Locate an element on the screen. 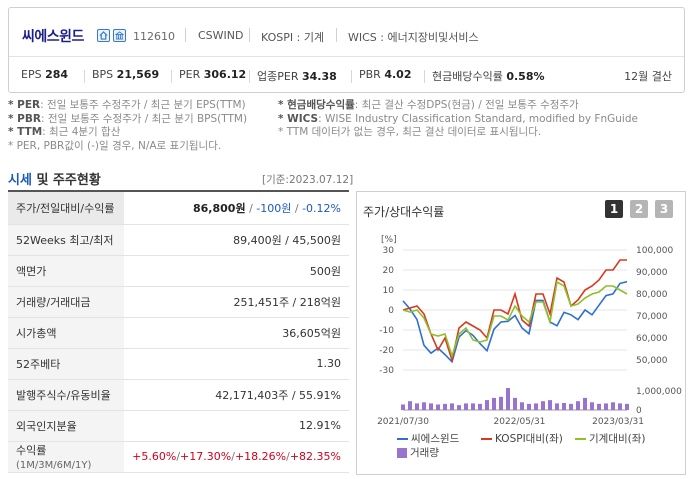 This screenshot has height=479, width=695. row-label: 거래량/거래대금 is located at coordinates (66, 302).